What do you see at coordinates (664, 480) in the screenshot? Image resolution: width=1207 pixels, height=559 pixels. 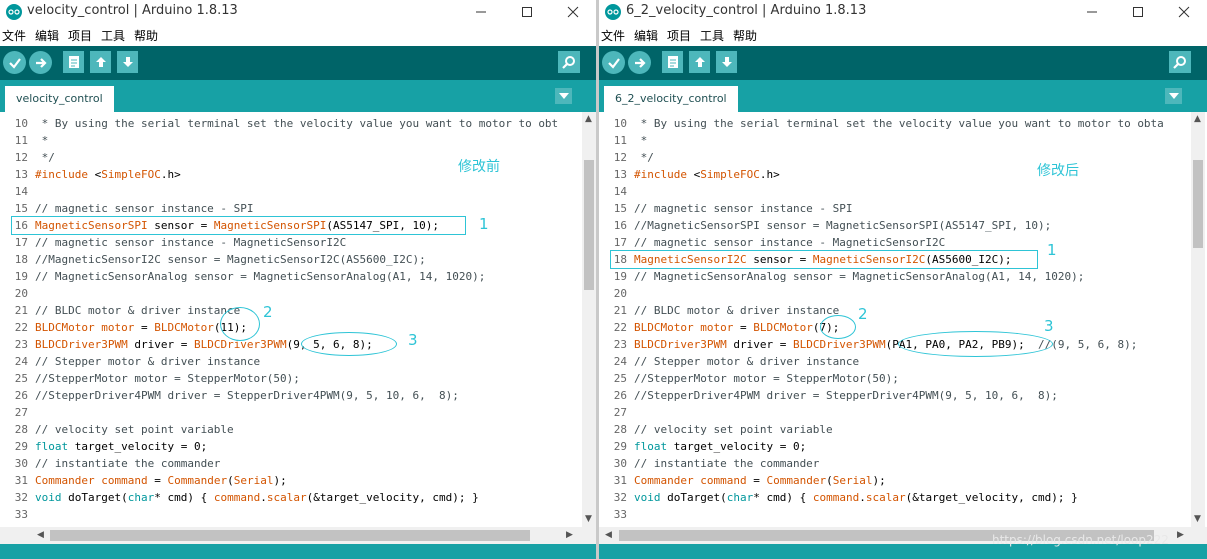 I see `code-token: Commander` at bounding box center [664, 480].